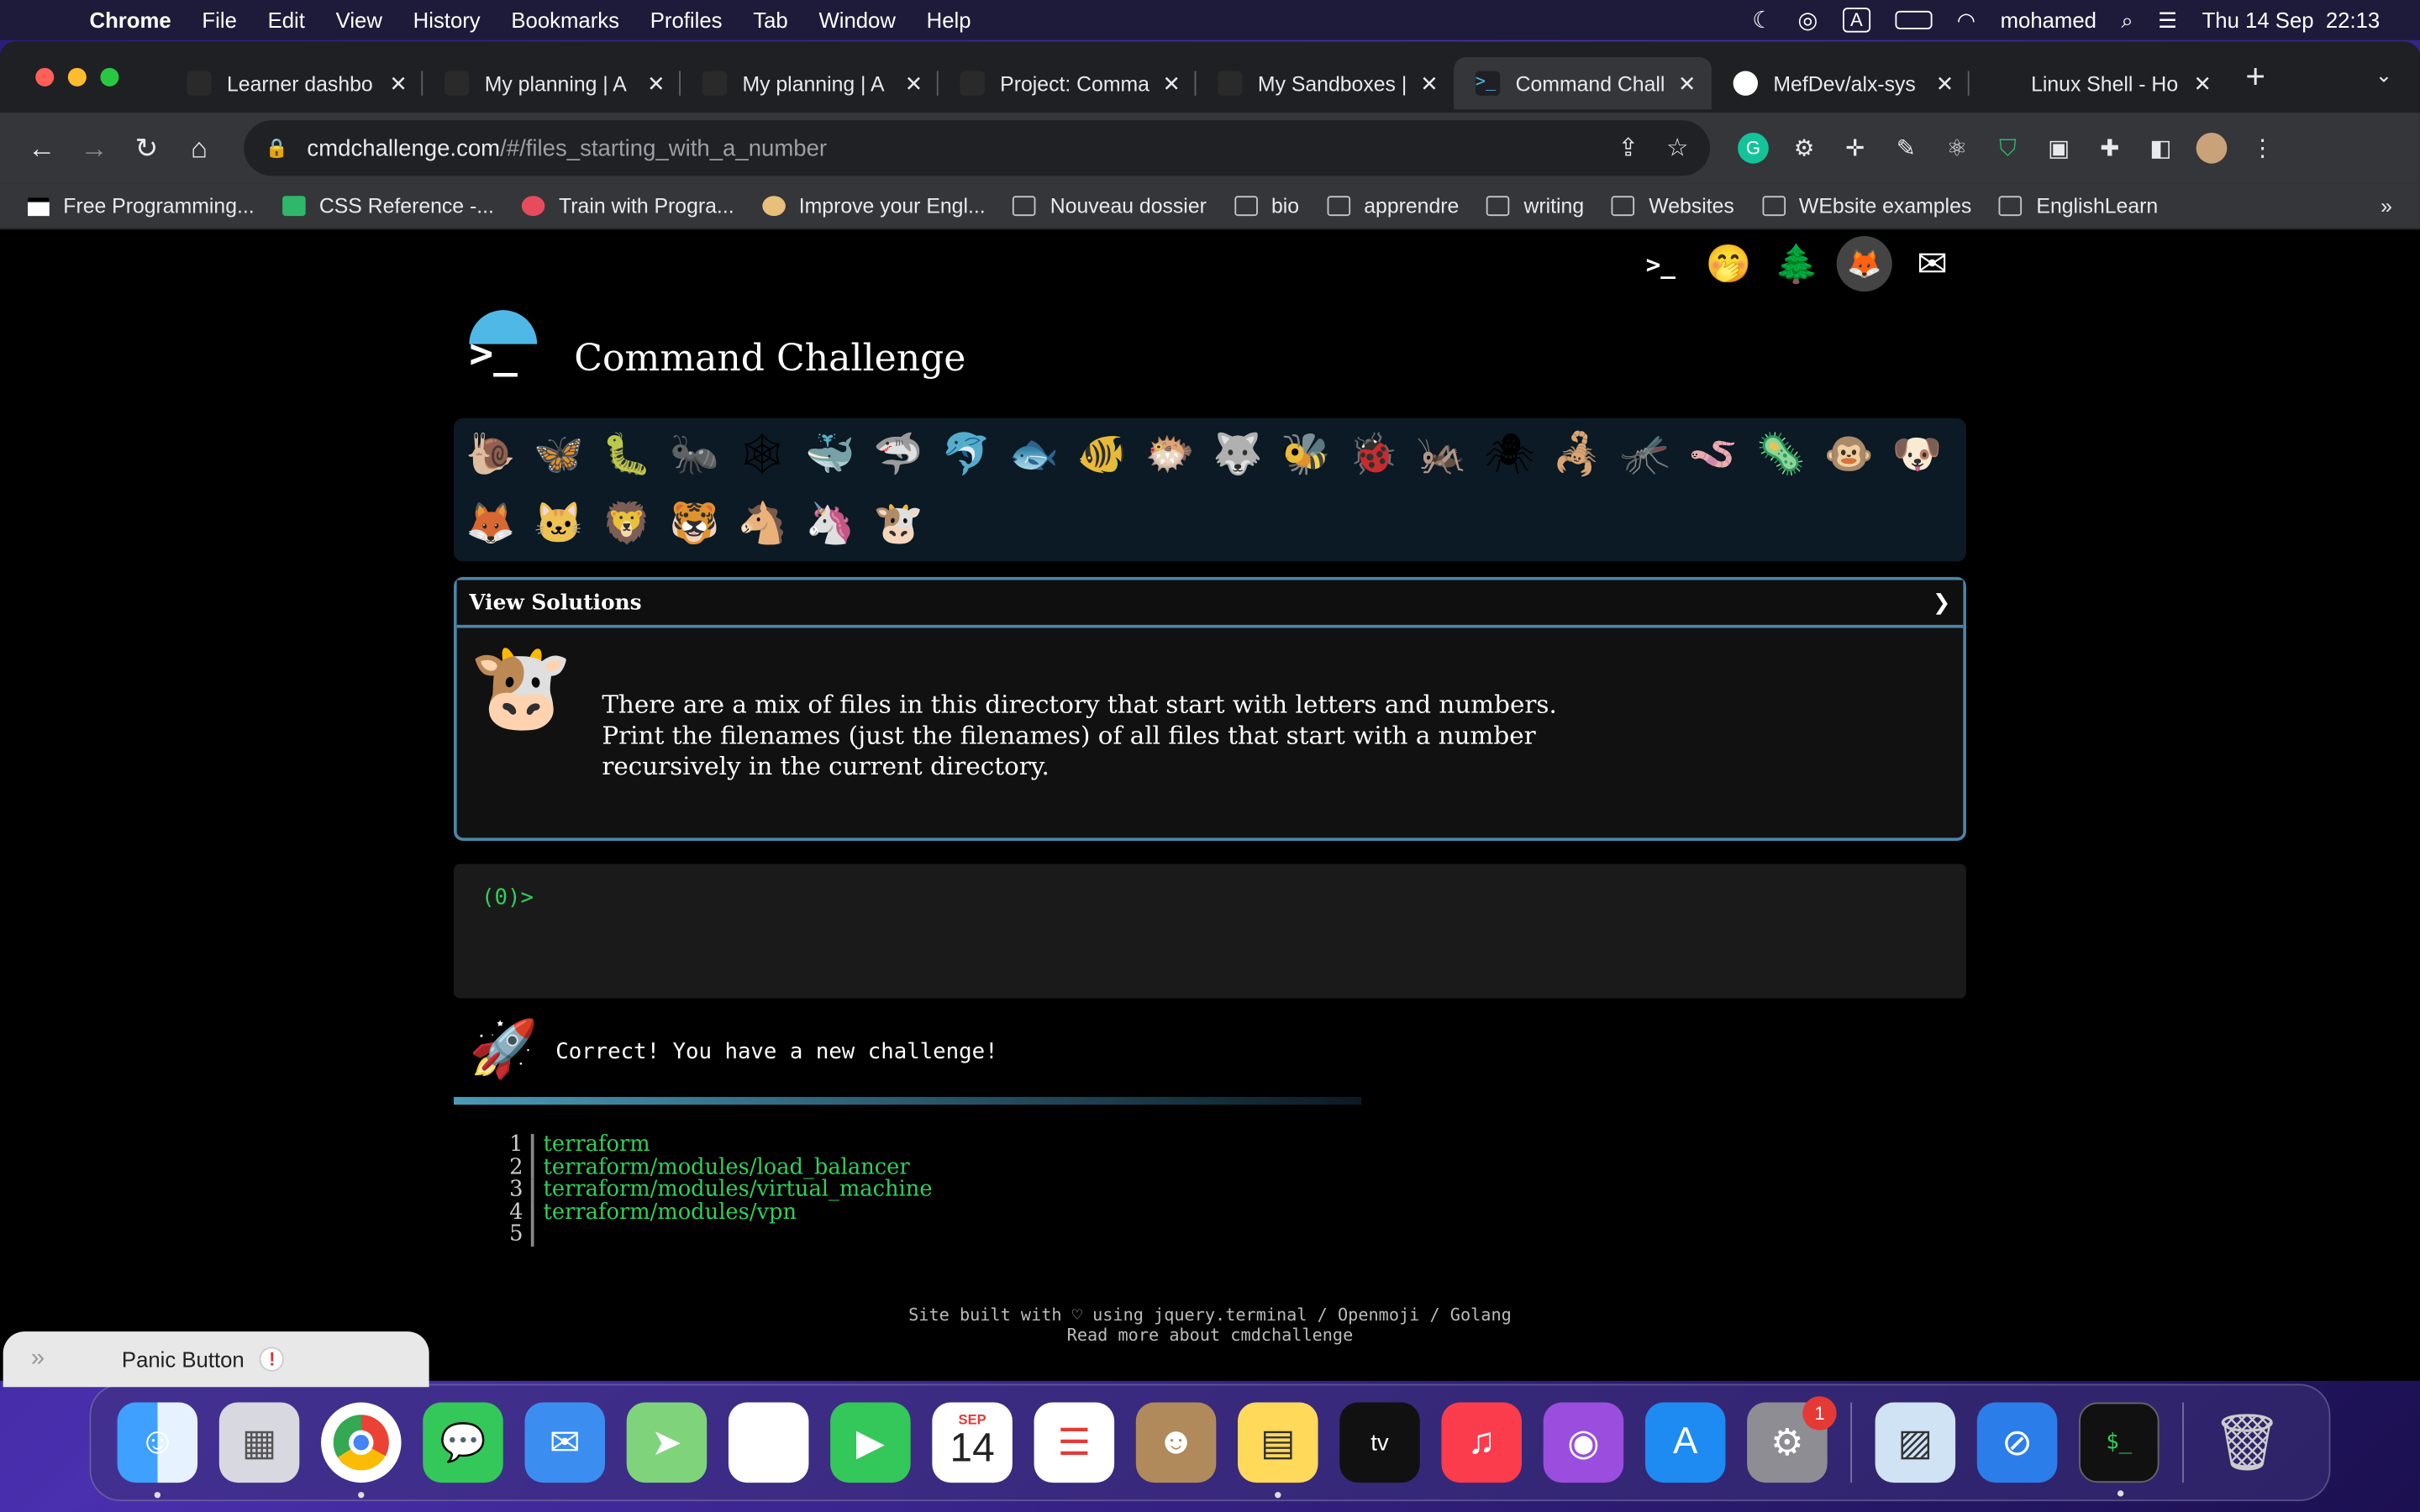  What do you see at coordinates (1942, 603) in the screenshot?
I see `chevron-right-icon: ❯` at bounding box center [1942, 603].